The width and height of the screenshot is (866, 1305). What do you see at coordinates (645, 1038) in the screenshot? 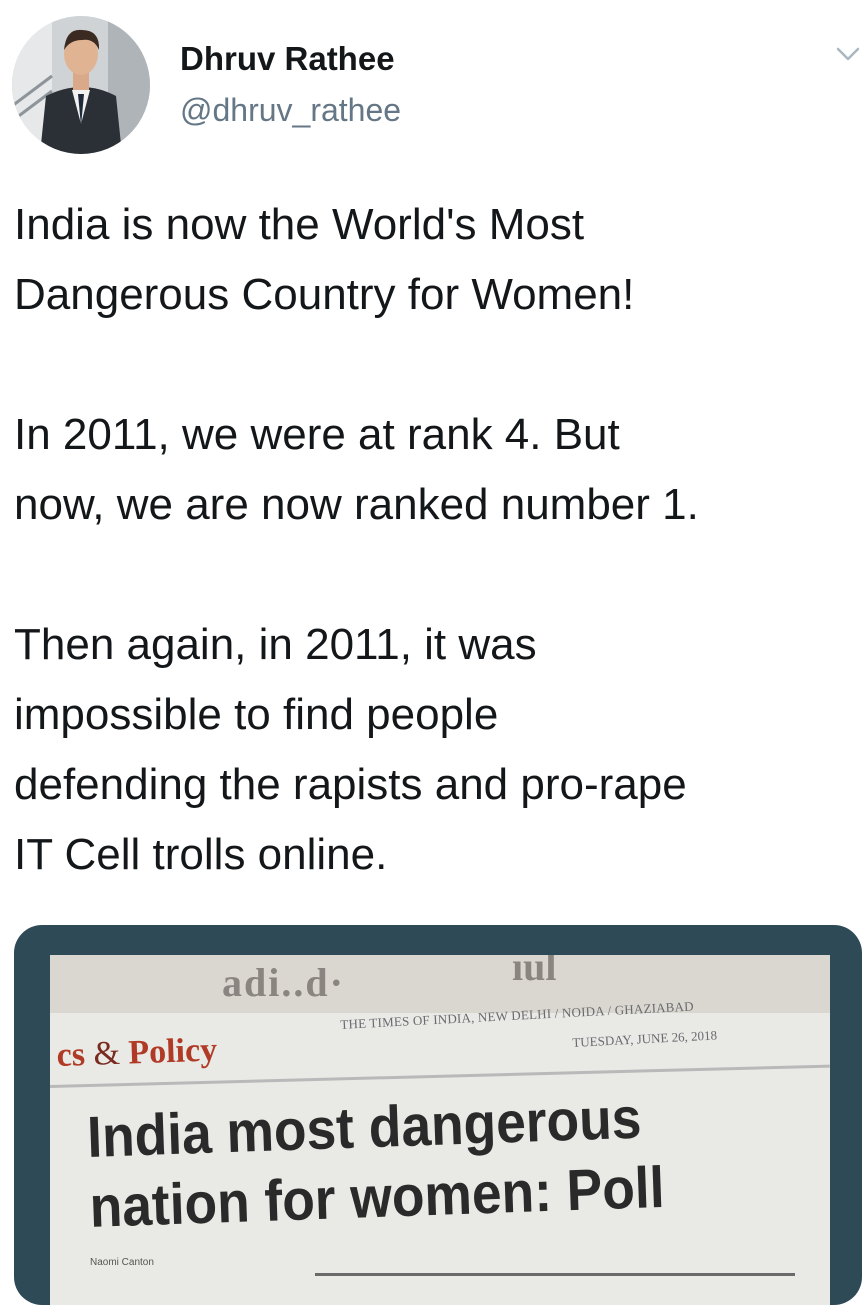
I see `publication-date: TUESDAY, JUNE 26, 2018` at bounding box center [645, 1038].